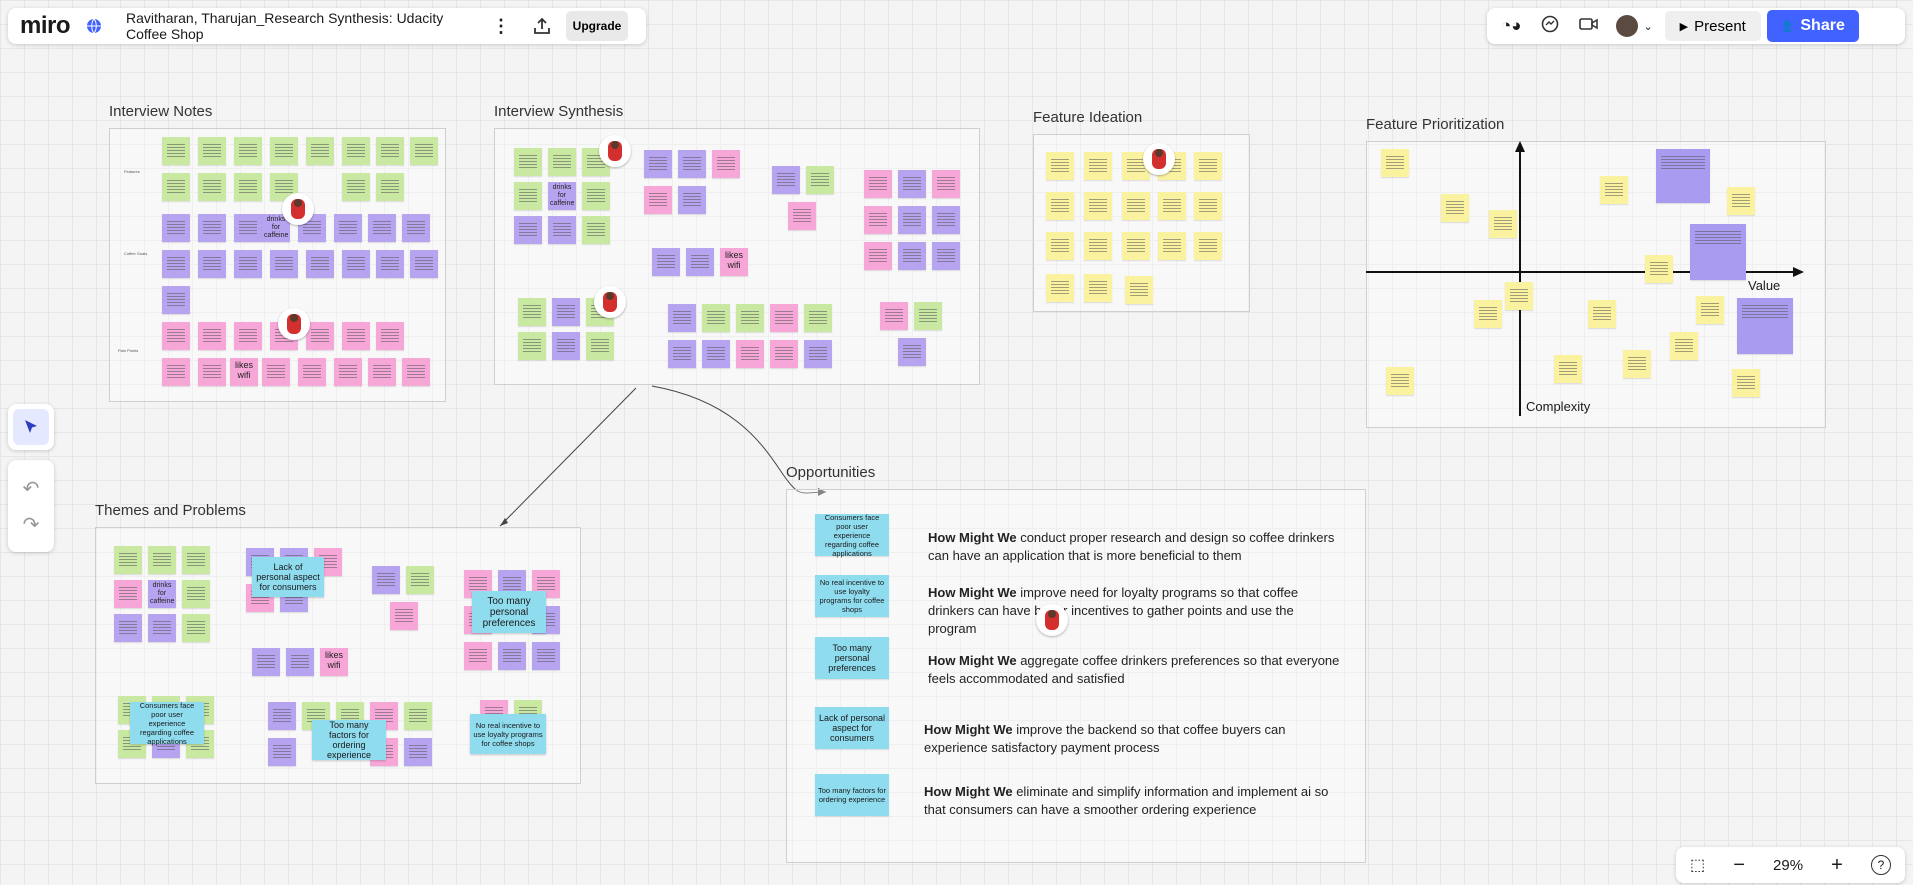  What do you see at coordinates (852, 795) in the screenshot?
I see `opportunity-note-5: Too many factors for ordering experience` at bounding box center [852, 795].